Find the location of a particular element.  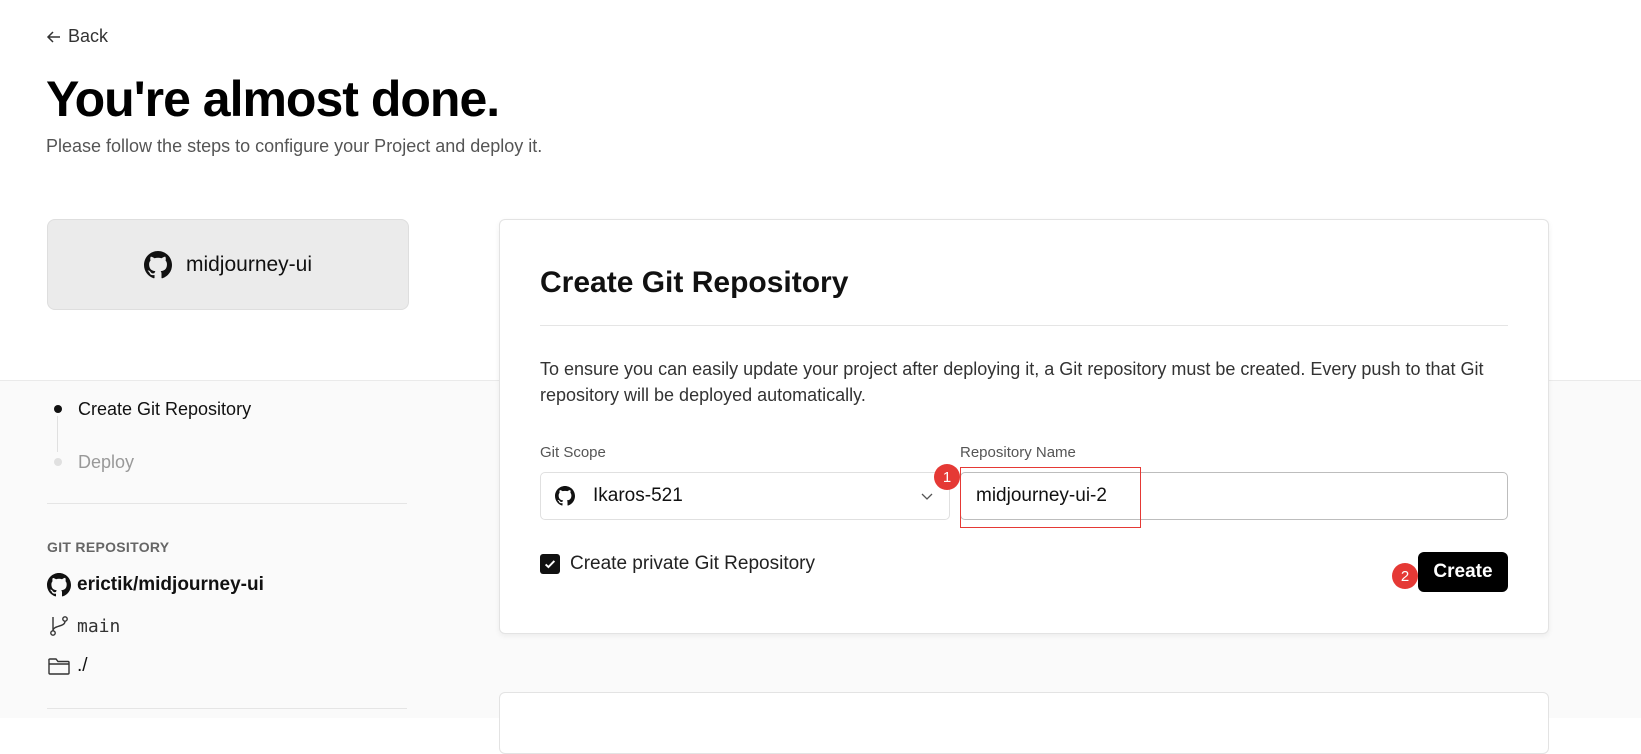

checkmark-icon is located at coordinates (550, 564).